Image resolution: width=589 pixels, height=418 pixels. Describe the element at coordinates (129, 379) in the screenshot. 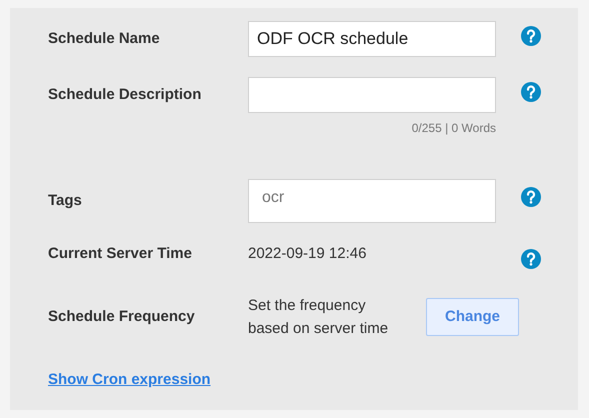

I see `show-cron-link: Show Cron expression` at that location.